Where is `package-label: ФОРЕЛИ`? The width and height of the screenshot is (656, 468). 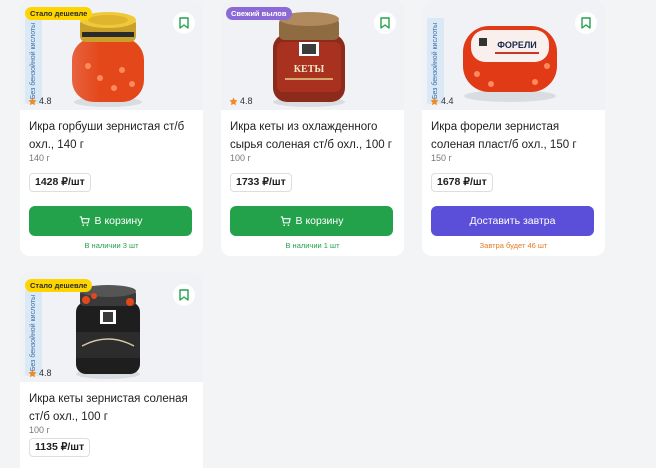
package-label: ФОРЕЛИ is located at coordinates (516, 45).